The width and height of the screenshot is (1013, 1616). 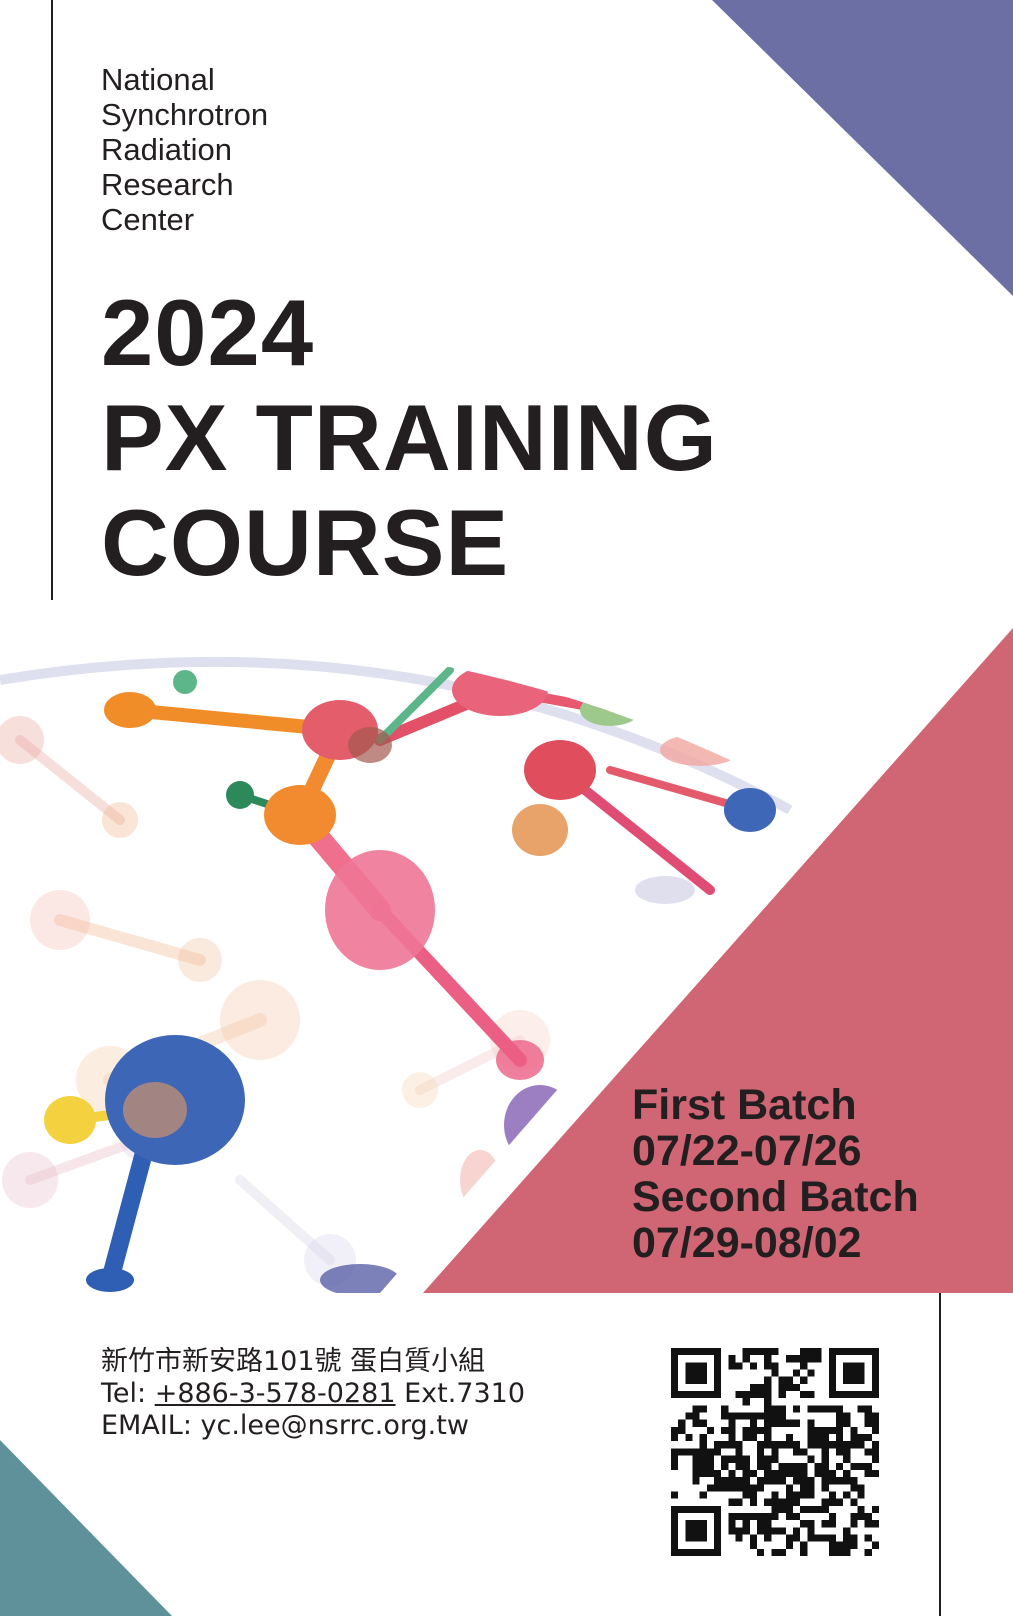 What do you see at coordinates (775, 1197) in the screenshot?
I see `second-batch-label: Second Batch` at bounding box center [775, 1197].